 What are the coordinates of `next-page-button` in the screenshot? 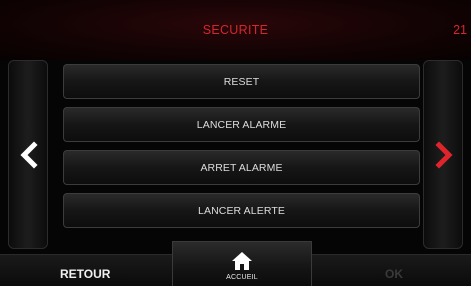 It's located at (443, 154).